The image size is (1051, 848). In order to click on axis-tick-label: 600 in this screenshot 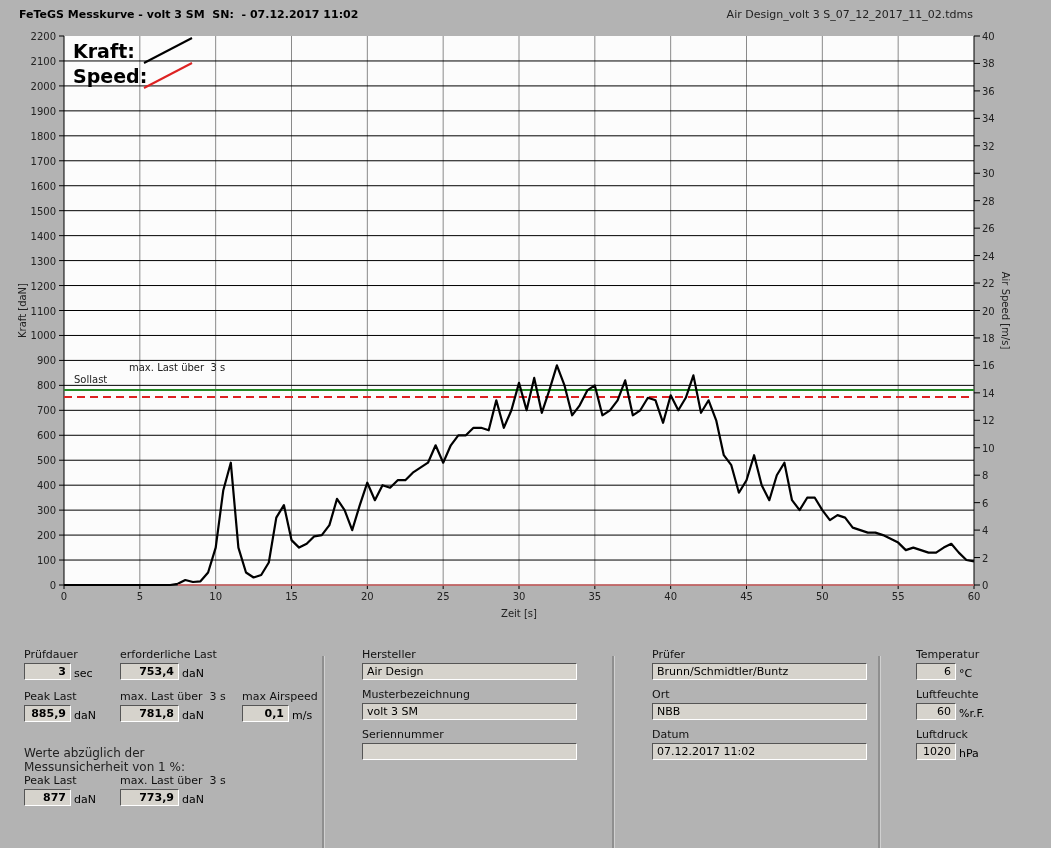, I will do `click(46, 436)`.